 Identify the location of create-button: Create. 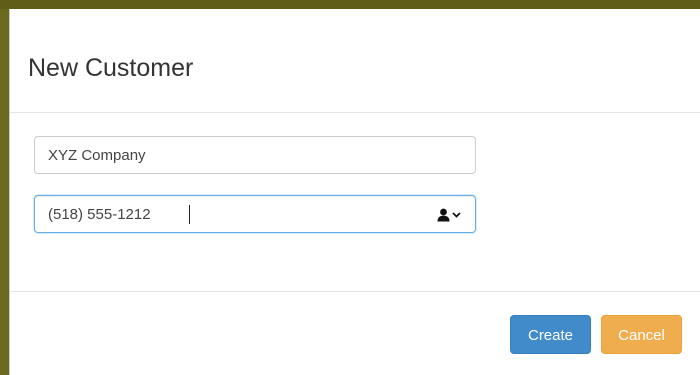
(550, 334).